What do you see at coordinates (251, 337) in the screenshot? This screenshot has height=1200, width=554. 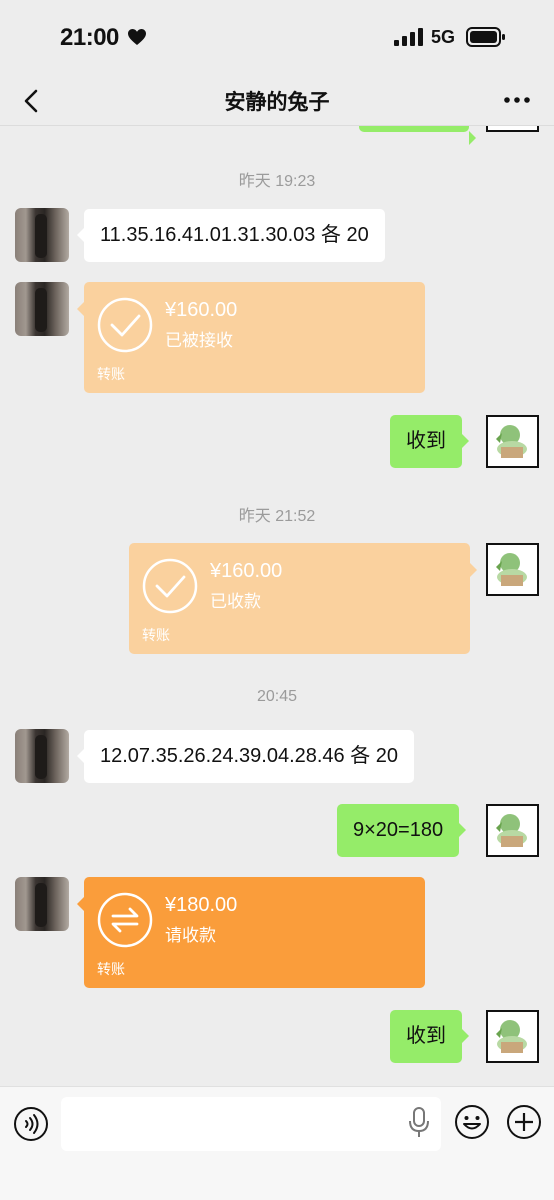 I see `transfer-card: ¥160.00 已被接收 转账` at bounding box center [251, 337].